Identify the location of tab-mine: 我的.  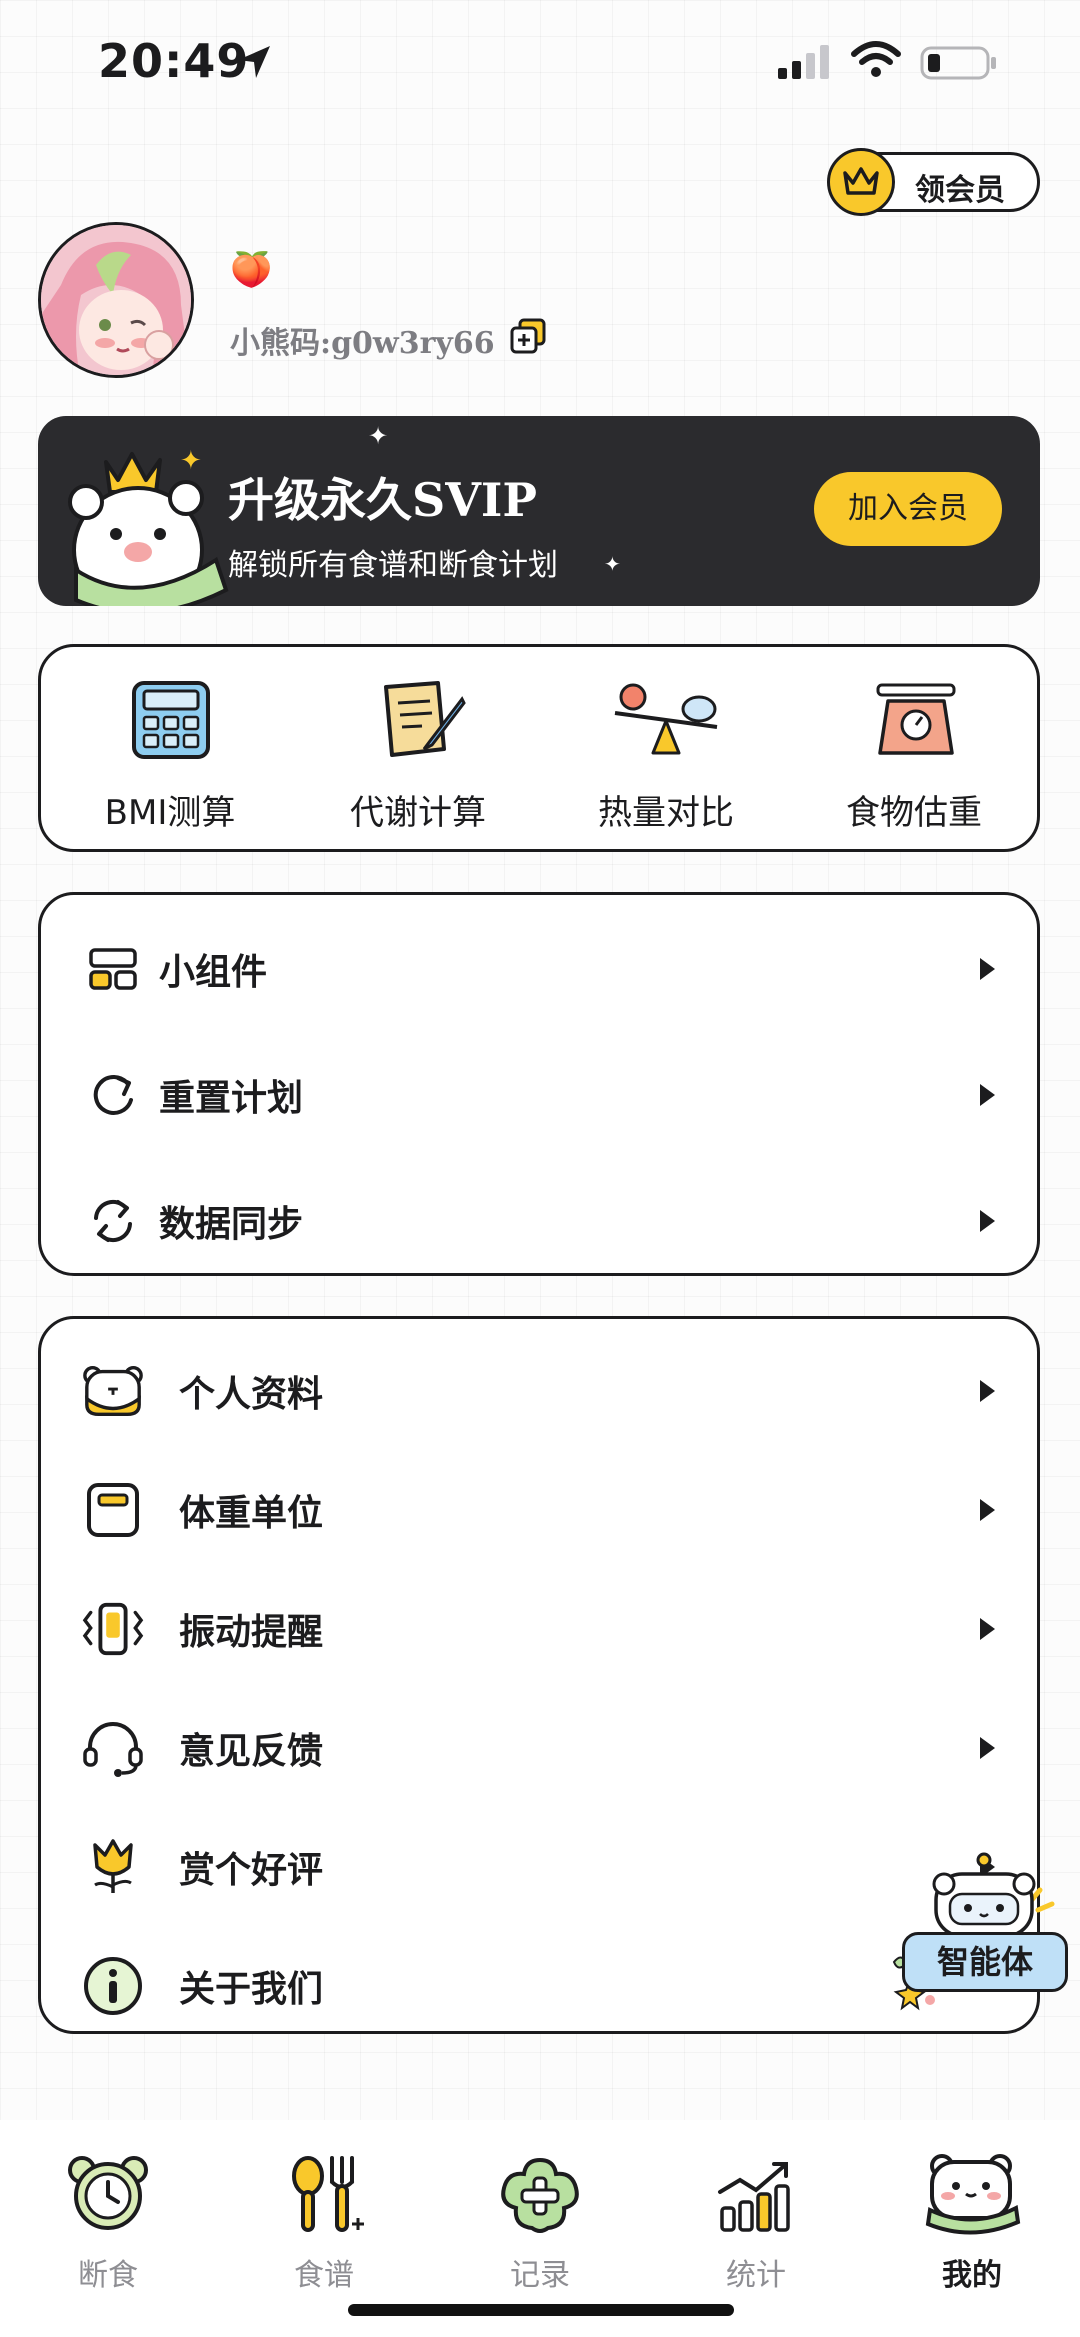
(972, 2216).